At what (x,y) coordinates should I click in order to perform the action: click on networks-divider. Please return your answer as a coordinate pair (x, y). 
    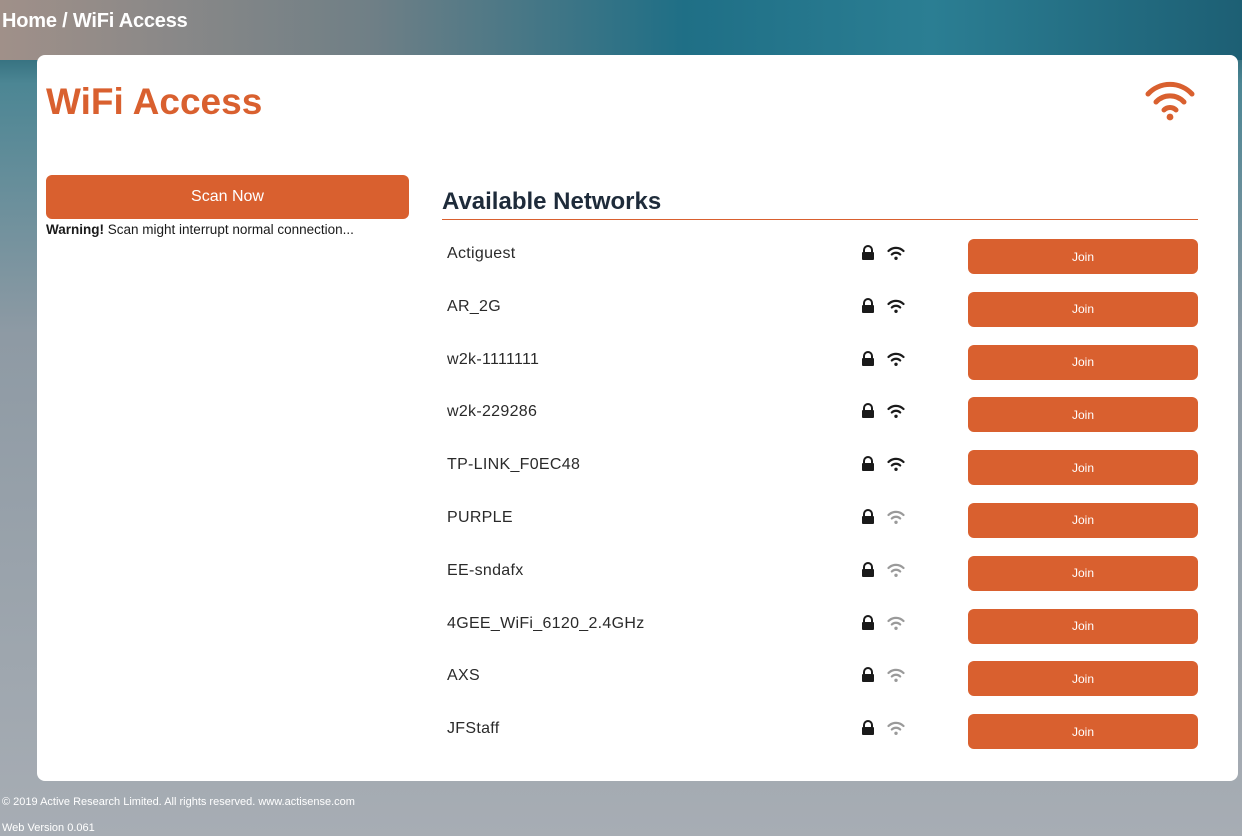
    Looking at the image, I should click on (820, 219).